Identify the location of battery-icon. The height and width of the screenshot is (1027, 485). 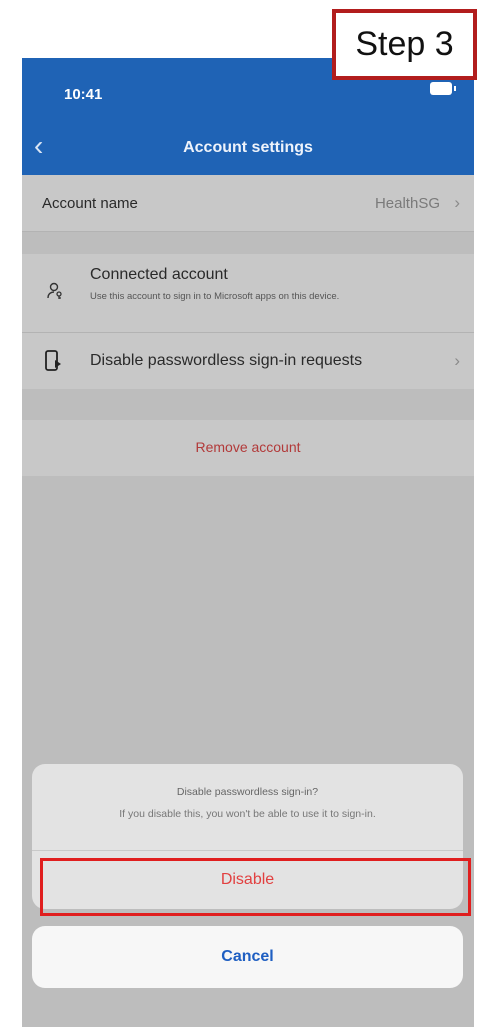
(443, 88).